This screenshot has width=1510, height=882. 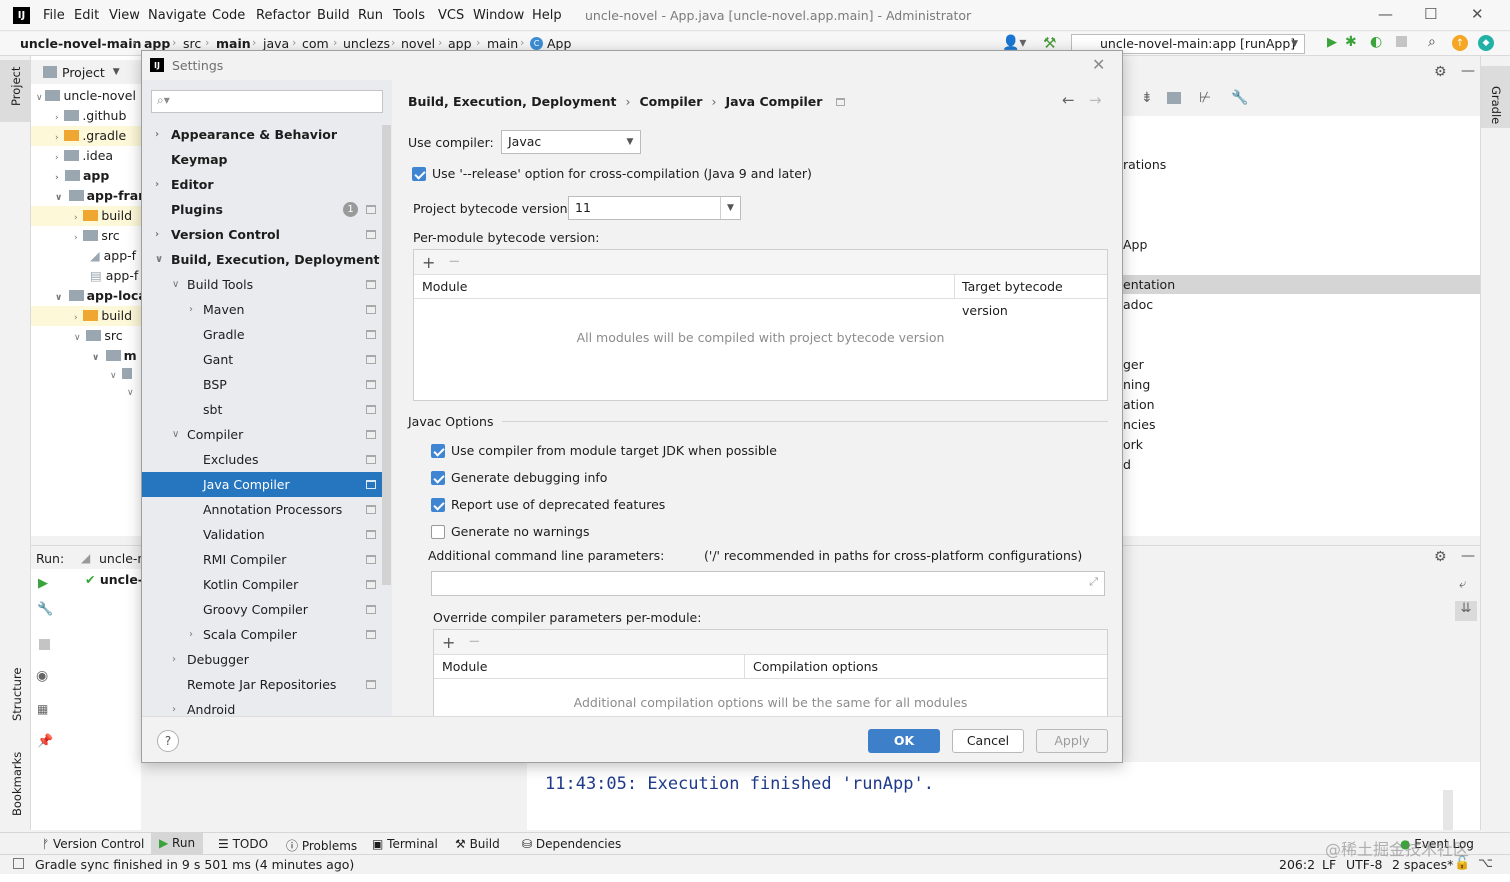 I want to click on bytecode-version-select: 11 ▼, so click(x=654, y=208).